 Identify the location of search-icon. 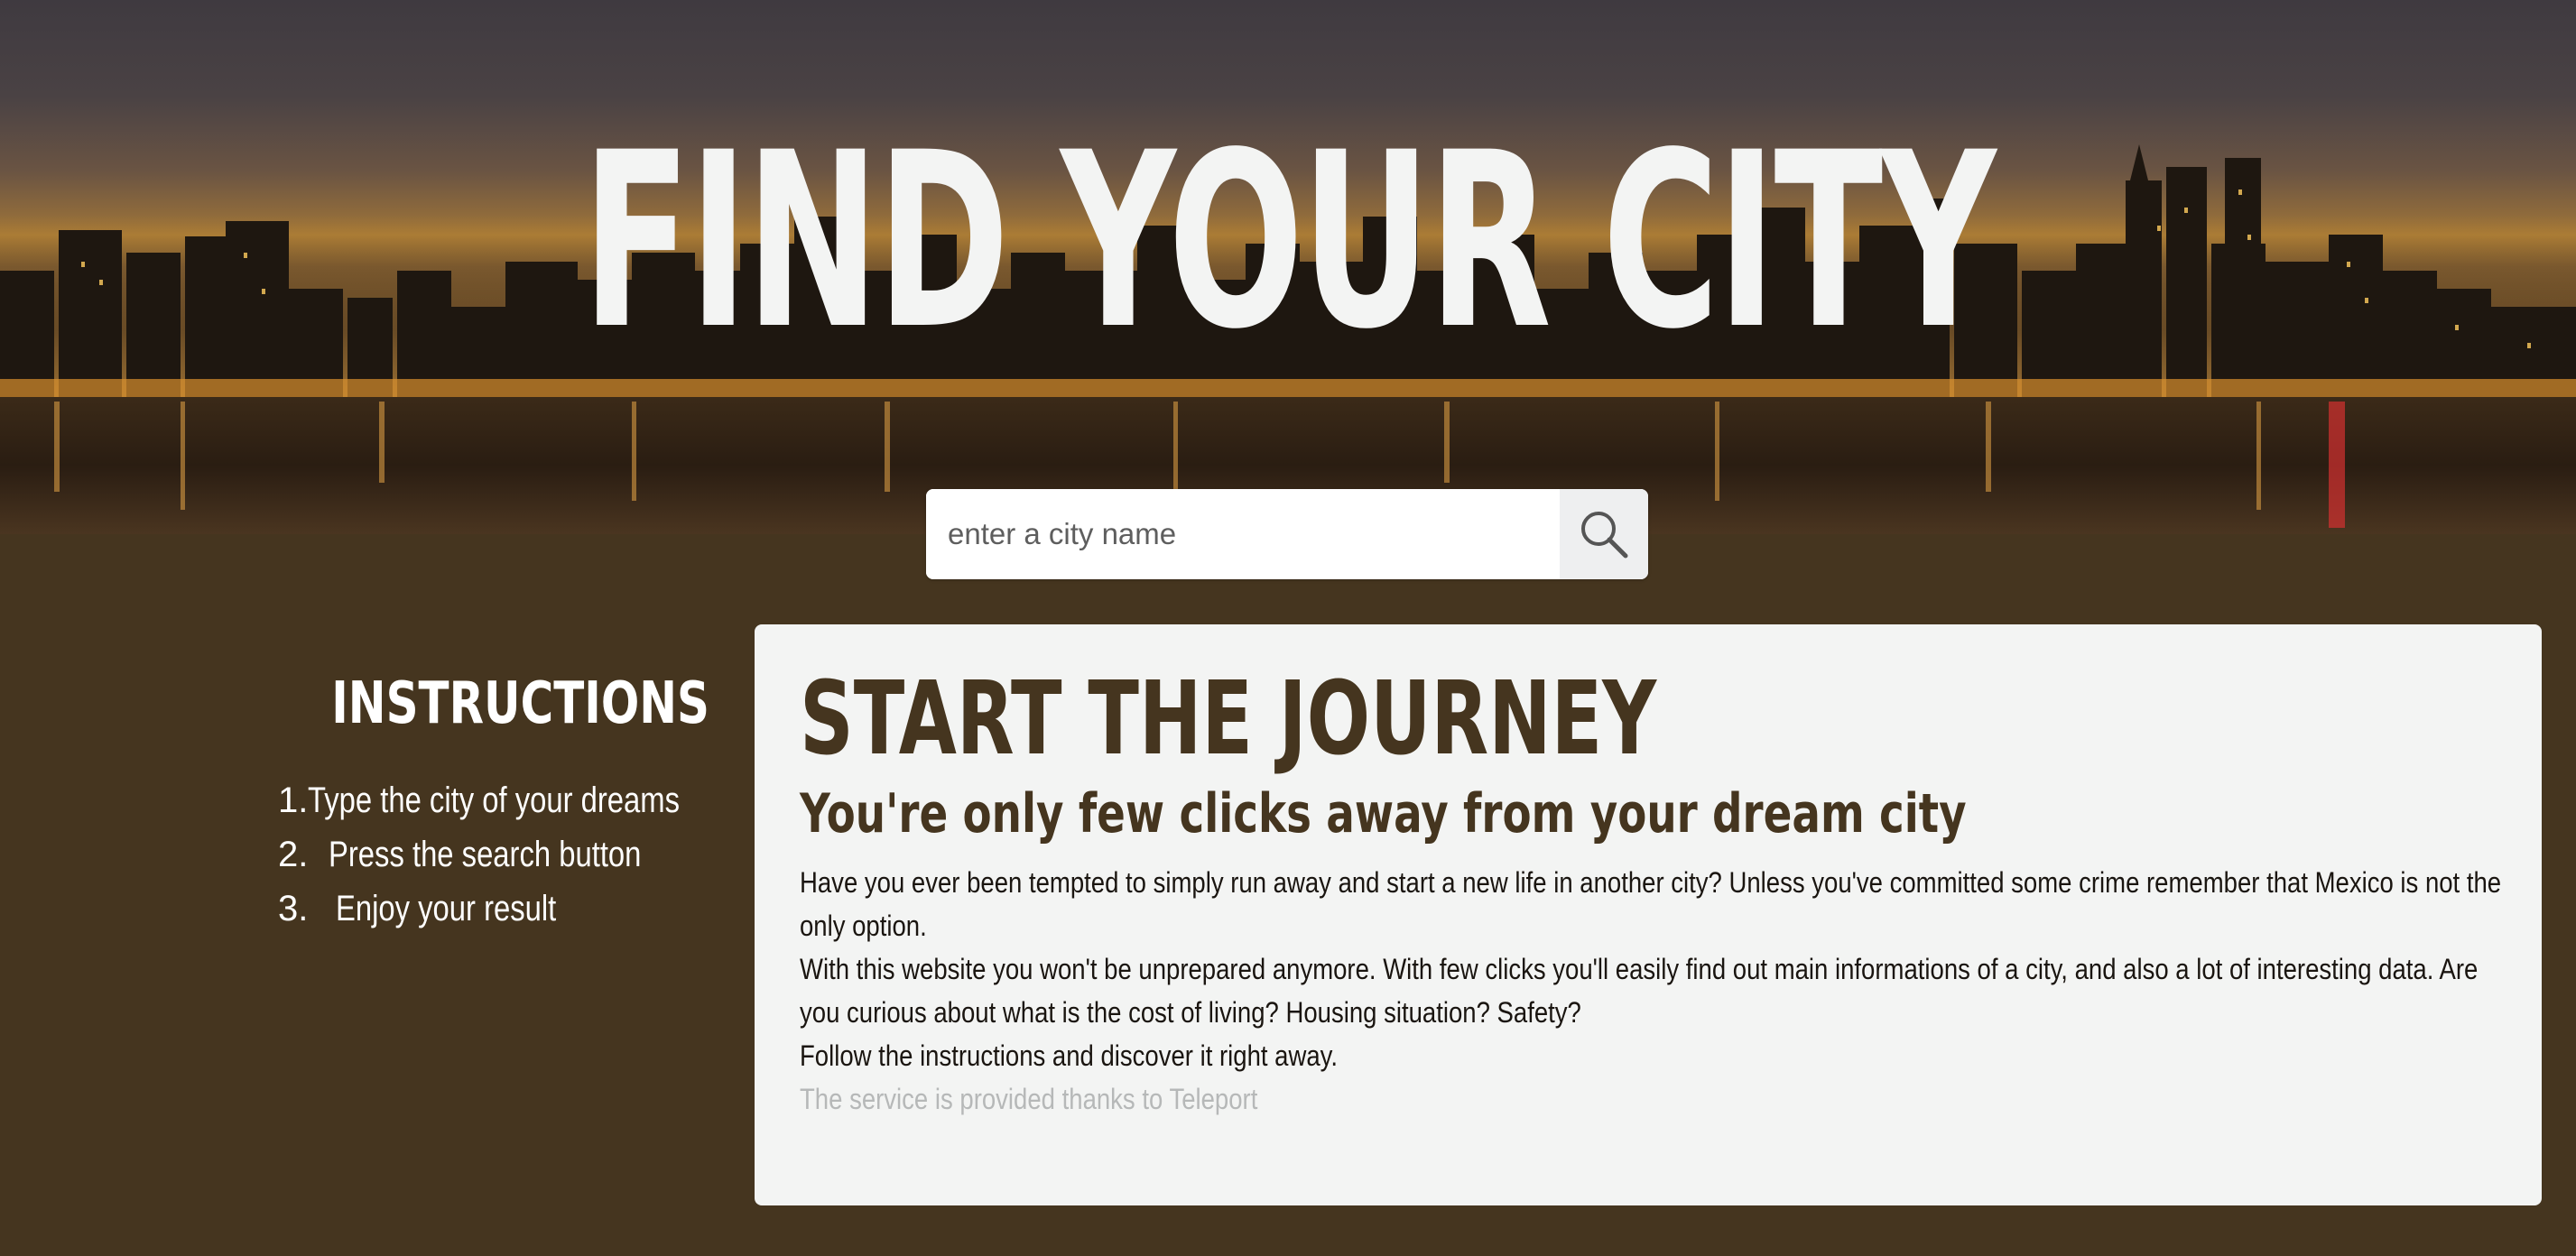
(1604, 535).